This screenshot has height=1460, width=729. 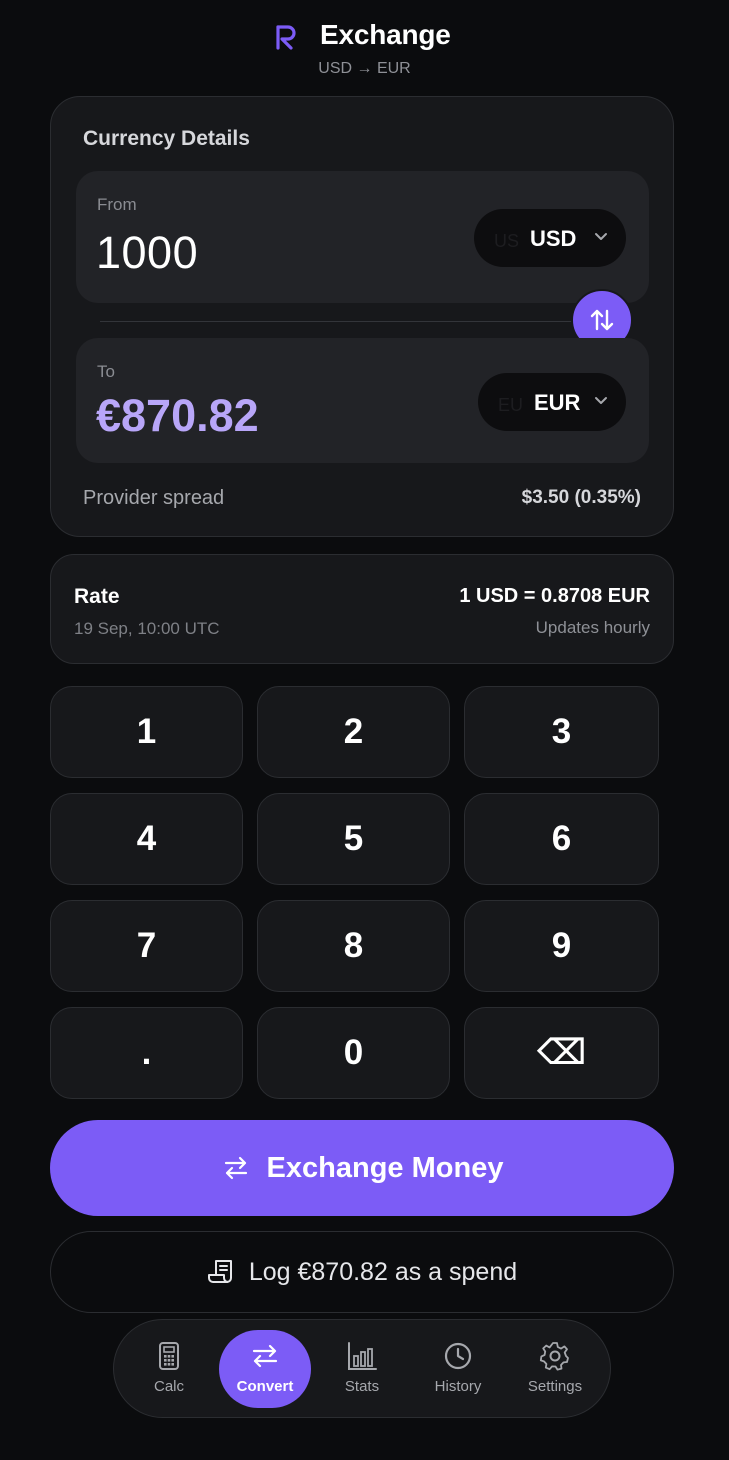 I want to click on from-amount-box: From 1000 US USD, so click(x=362, y=237).